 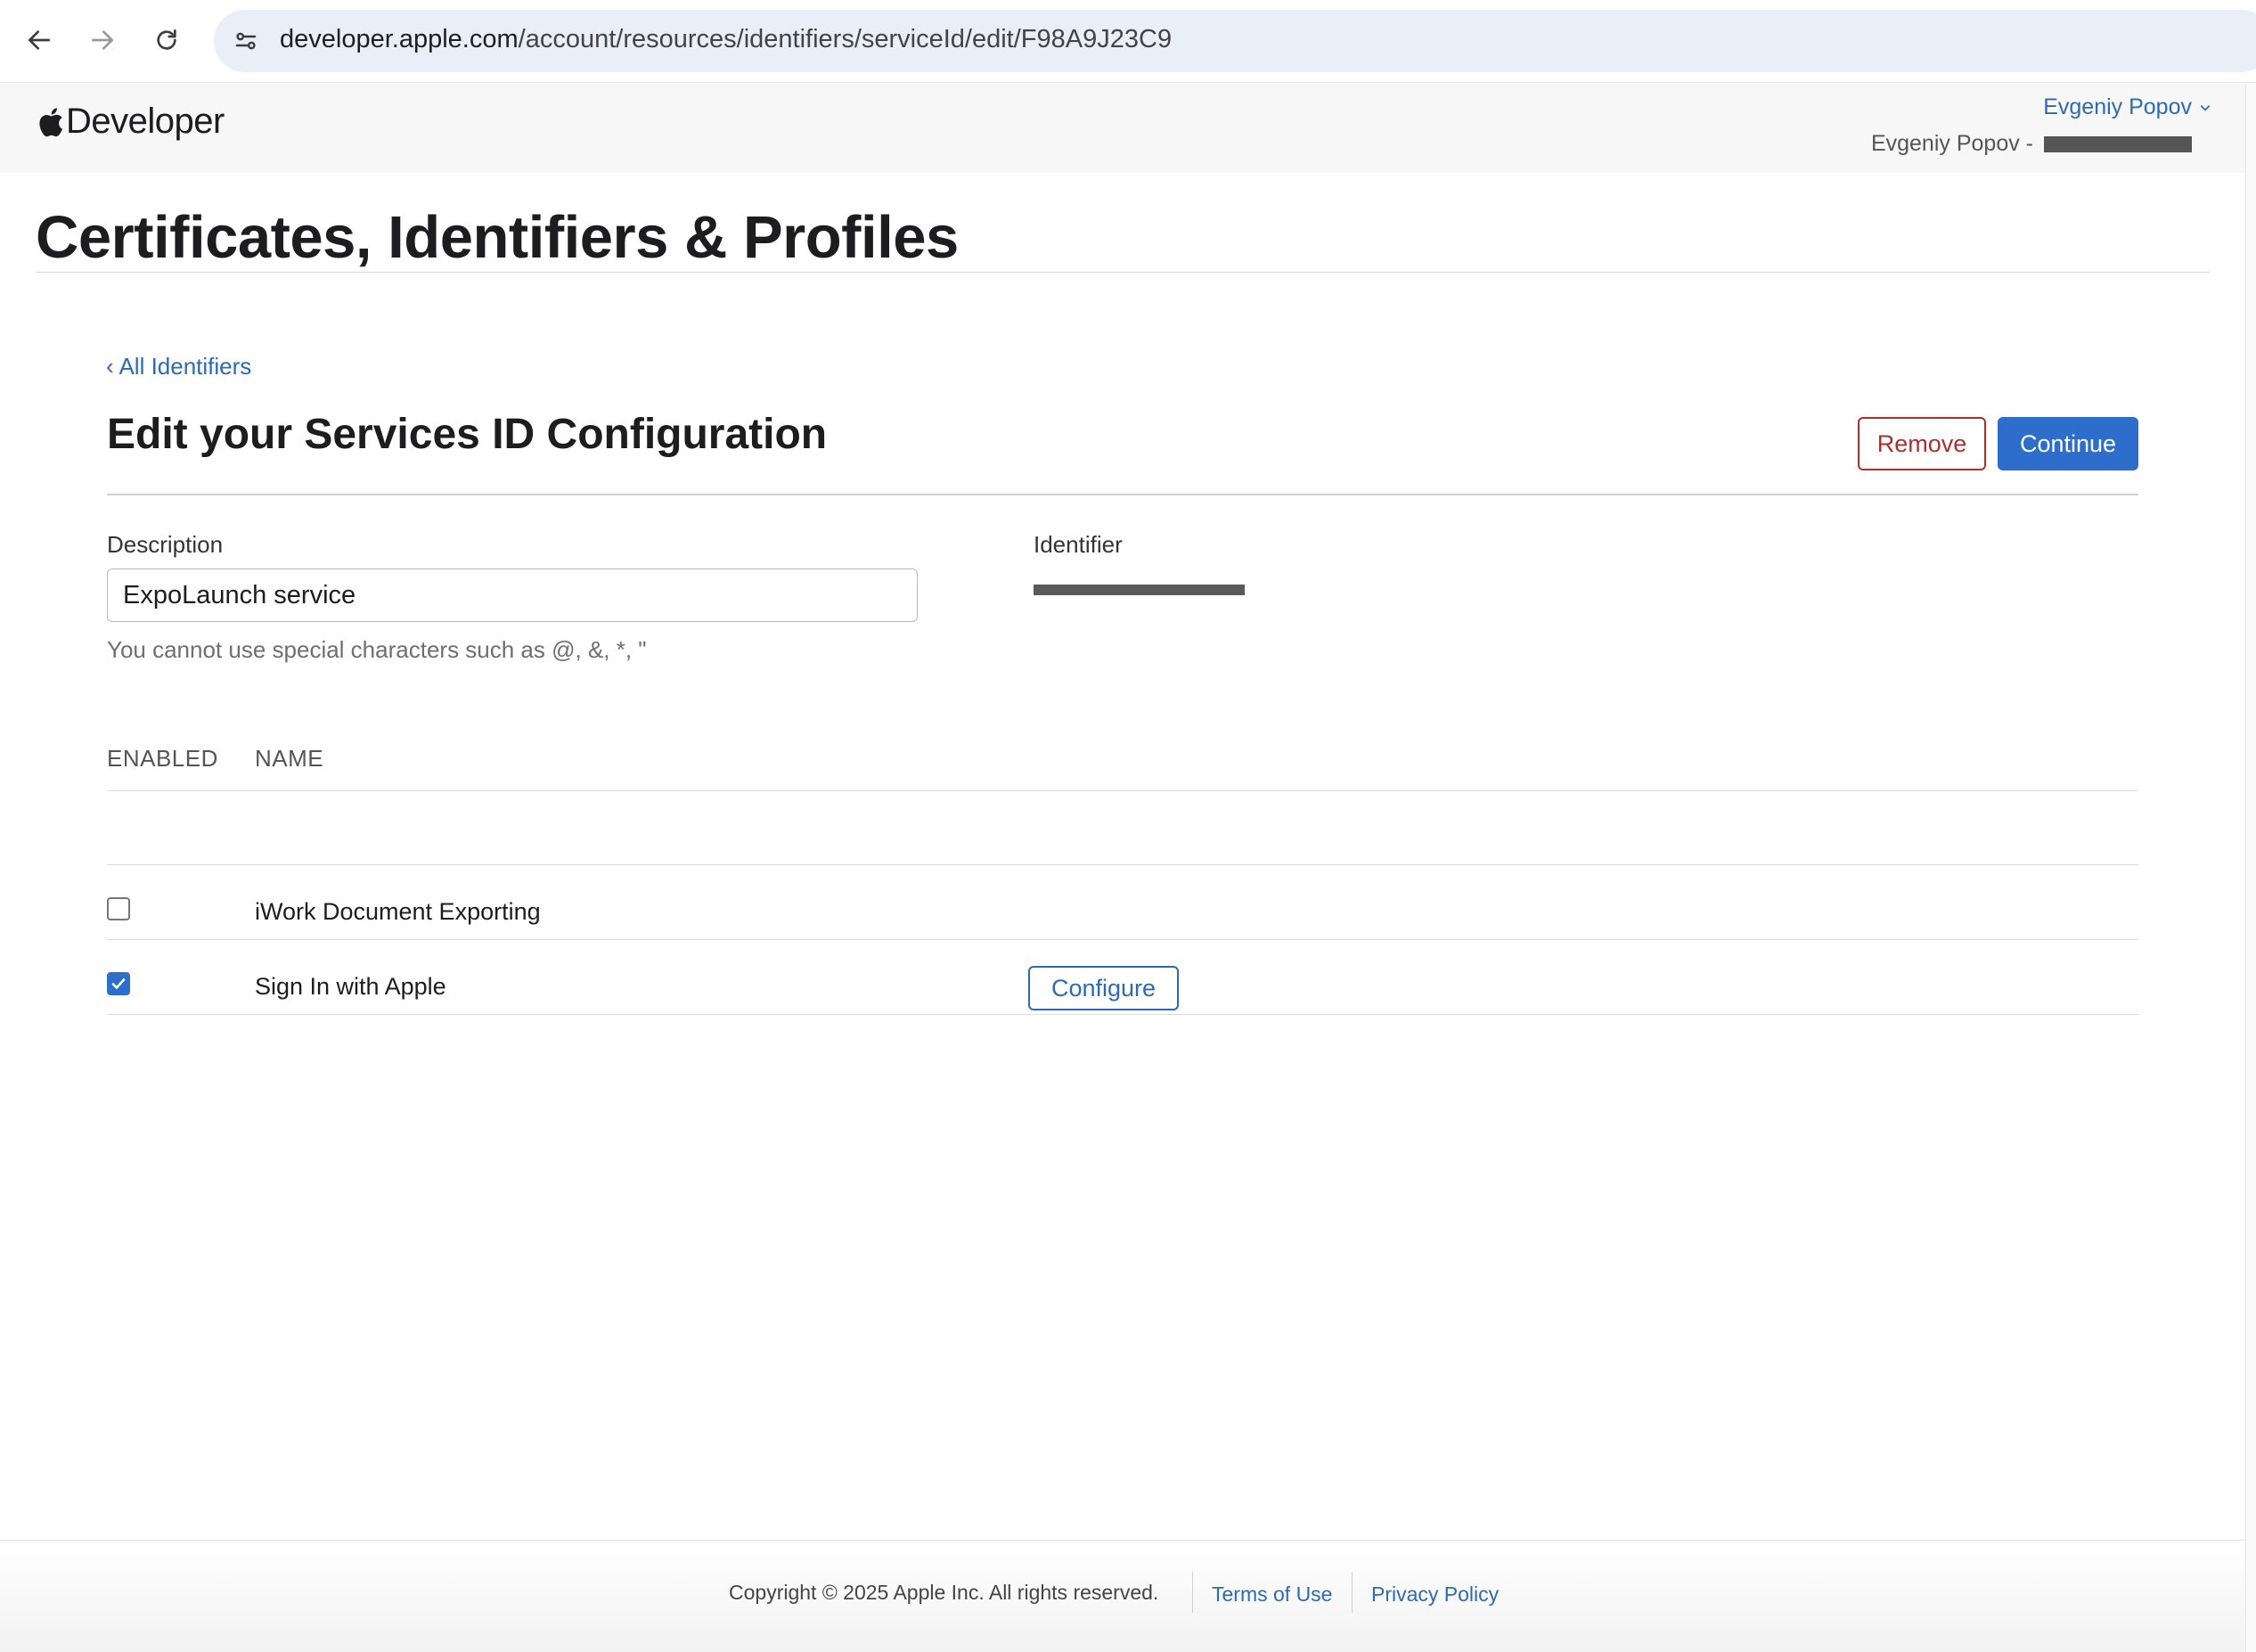 I want to click on sign-in-with-apple-checkbox, so click(x=118, y=984).